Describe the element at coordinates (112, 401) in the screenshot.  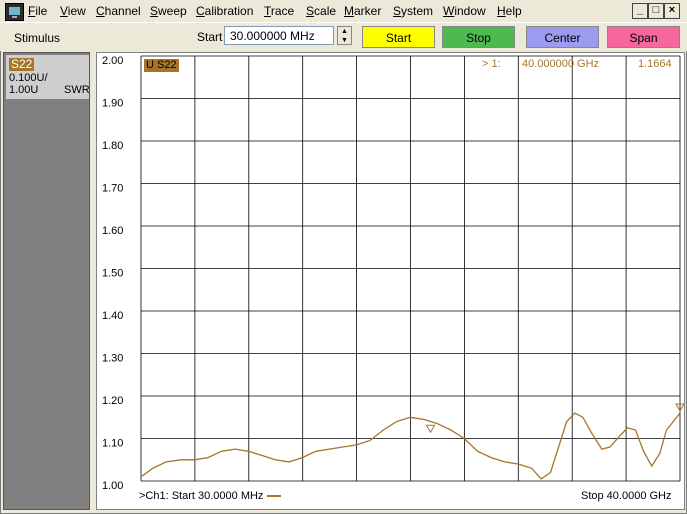
I see `y-tick-label: 1.20` at that location.